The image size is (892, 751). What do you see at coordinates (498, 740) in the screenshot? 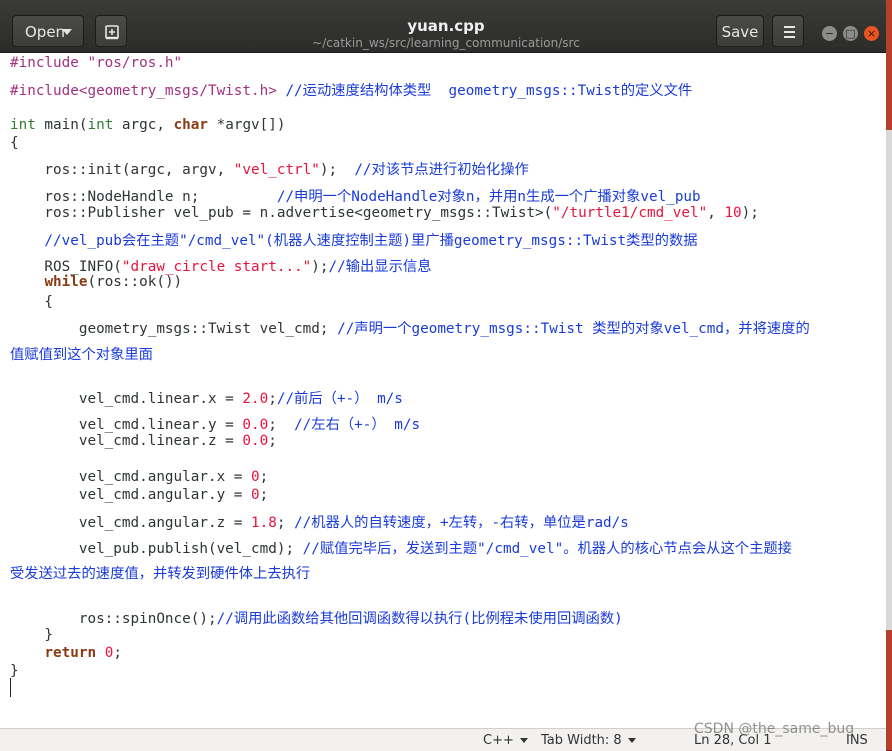
I see `language-label: C++` at bounding box center [498, 740].